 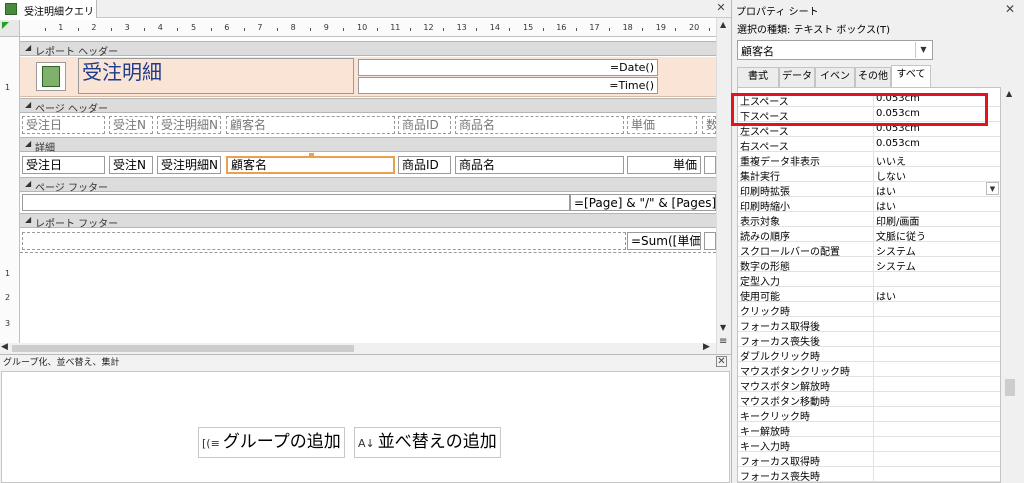 What do you see at coordinates (869, 280) in the screenshot?
I see `property-row: 定型入力` at bounding box center [869, 280].